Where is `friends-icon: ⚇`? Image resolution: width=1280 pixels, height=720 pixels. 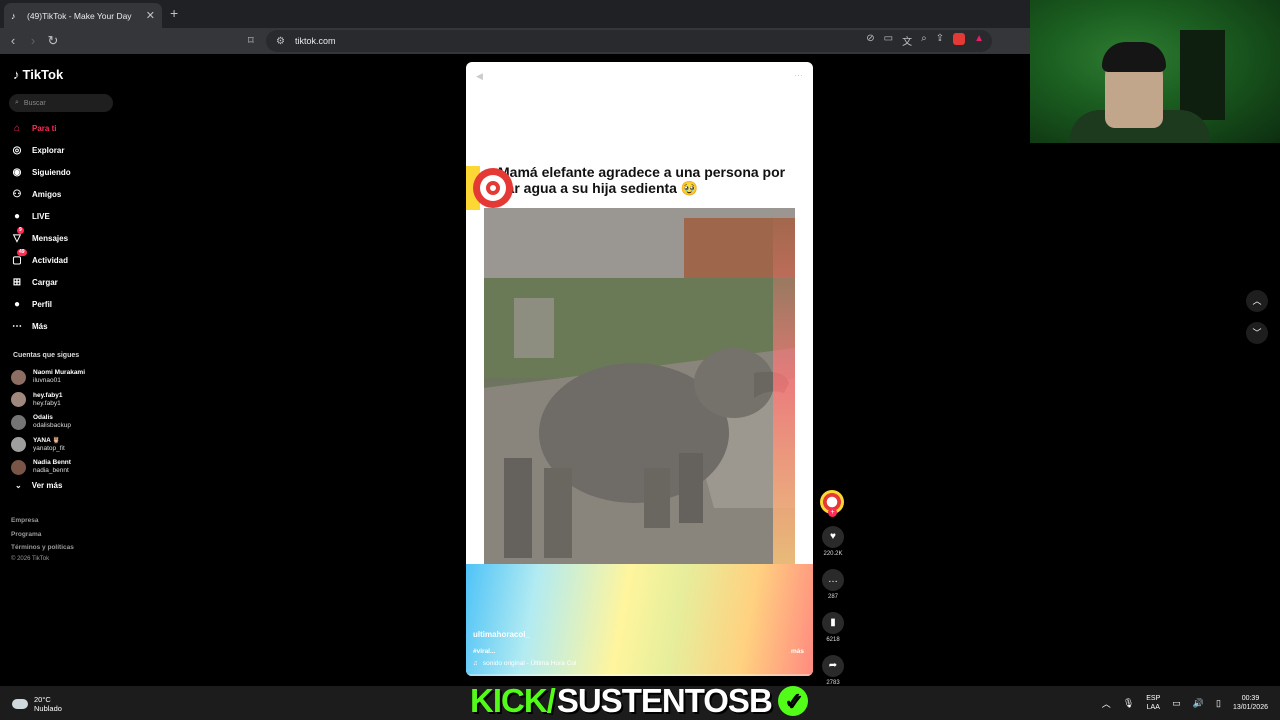
friends-icon: ⚇ is located at coordinates (17, 194).